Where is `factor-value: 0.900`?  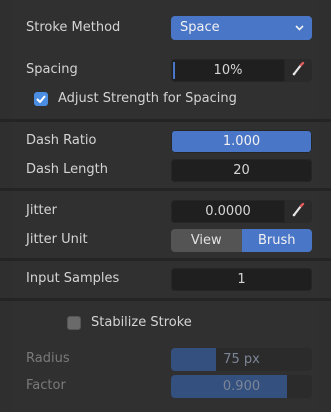
factor-value: 0.900 is located at coordinates (241, 386).